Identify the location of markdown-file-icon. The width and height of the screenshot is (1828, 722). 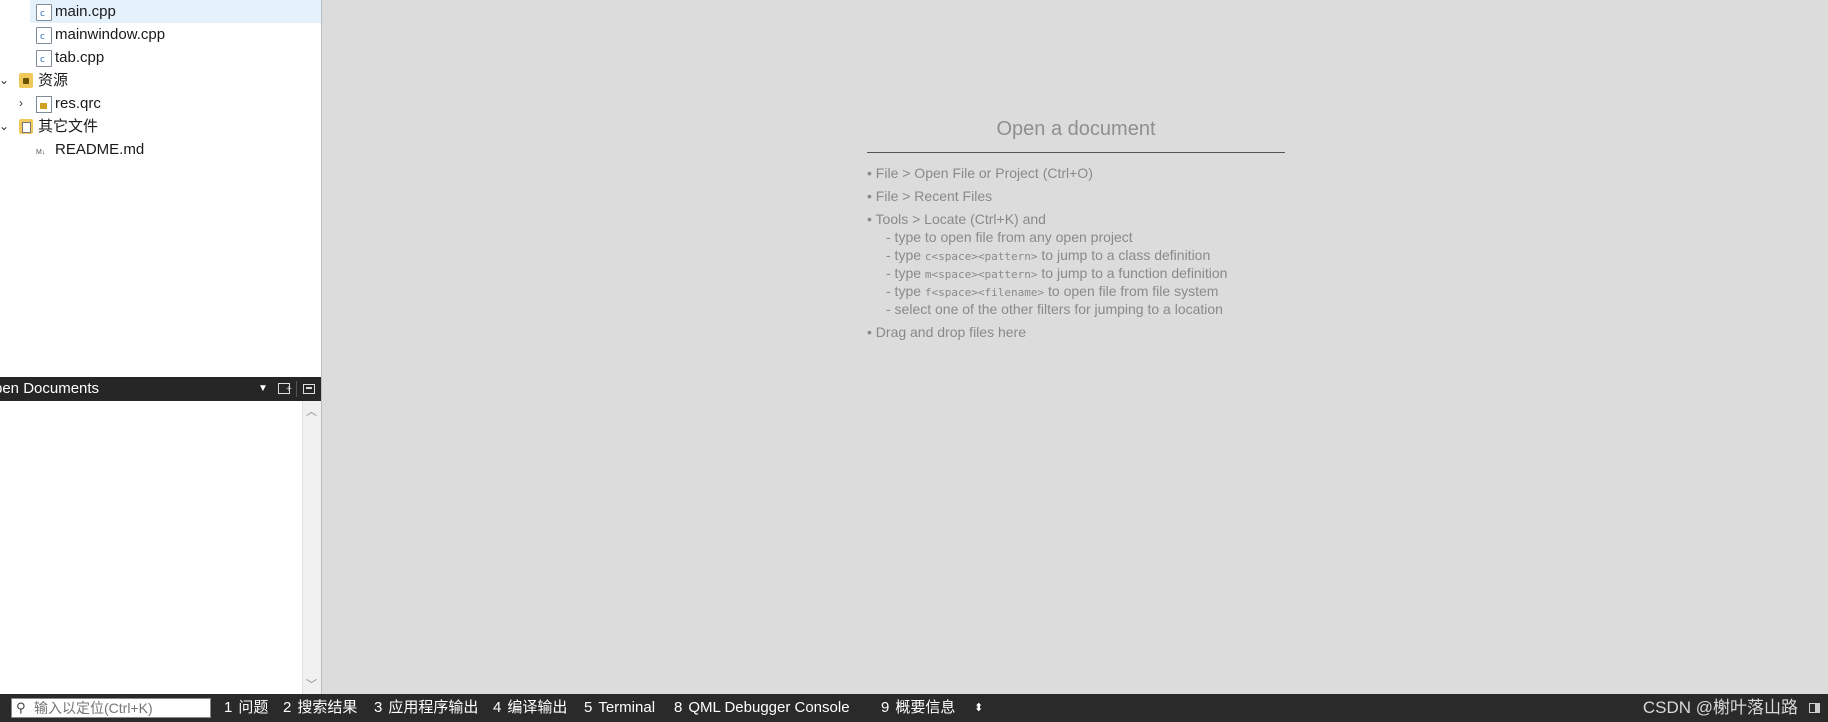
(42, 152).